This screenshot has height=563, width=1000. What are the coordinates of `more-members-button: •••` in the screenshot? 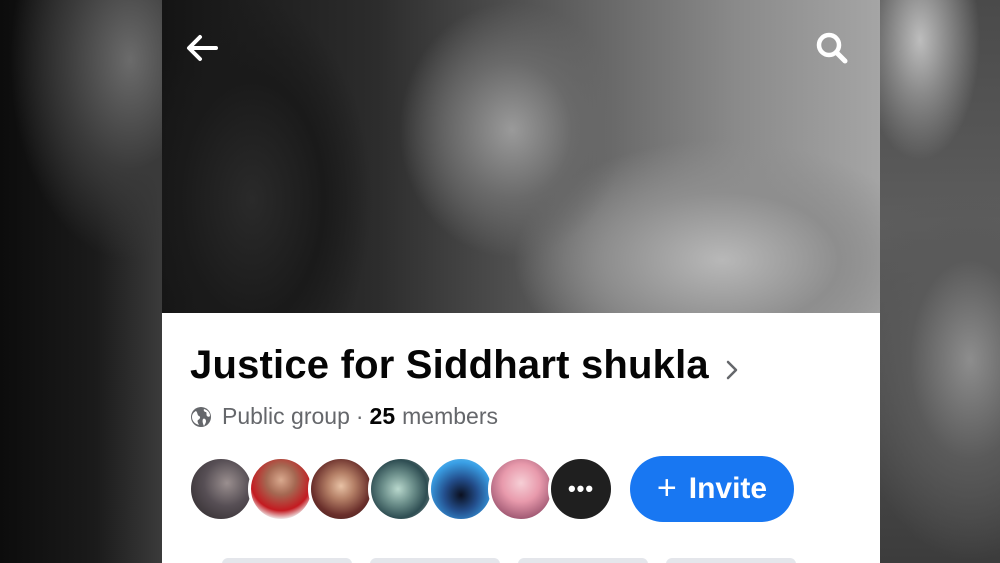 It's located at (581, 489).